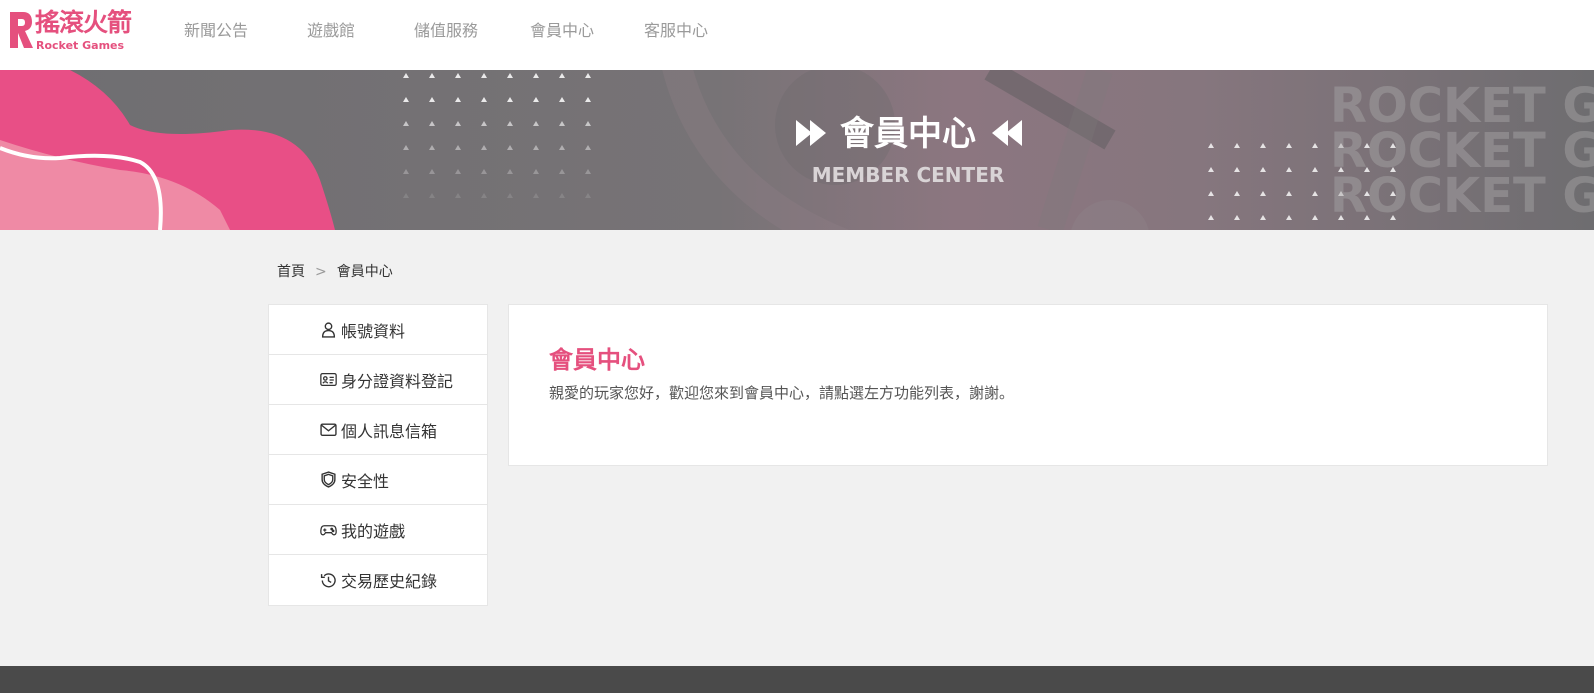  Describe the element at coordinates (328, 330) in the screenshot. I see `user-icon` at that location.